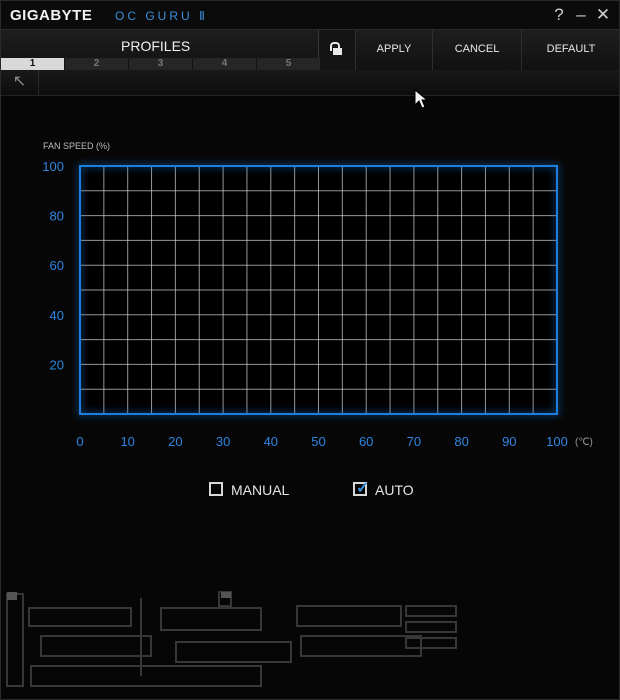 This screenshot has width=620, height=700. Describe the element at coordinates (394, 490) in the screenshot. I see `auto-label: AUTO` at that location.